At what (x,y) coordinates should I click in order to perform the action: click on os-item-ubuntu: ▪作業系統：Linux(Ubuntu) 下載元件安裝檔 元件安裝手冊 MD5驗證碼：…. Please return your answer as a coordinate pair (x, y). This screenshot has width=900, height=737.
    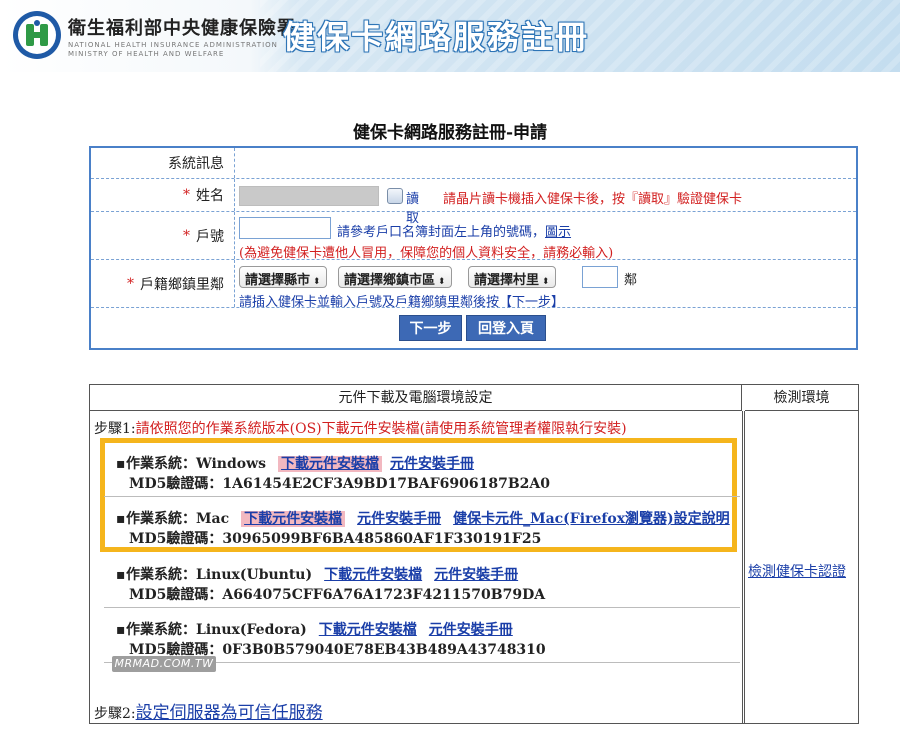
    Looking at the image, I should click on (330, 583).